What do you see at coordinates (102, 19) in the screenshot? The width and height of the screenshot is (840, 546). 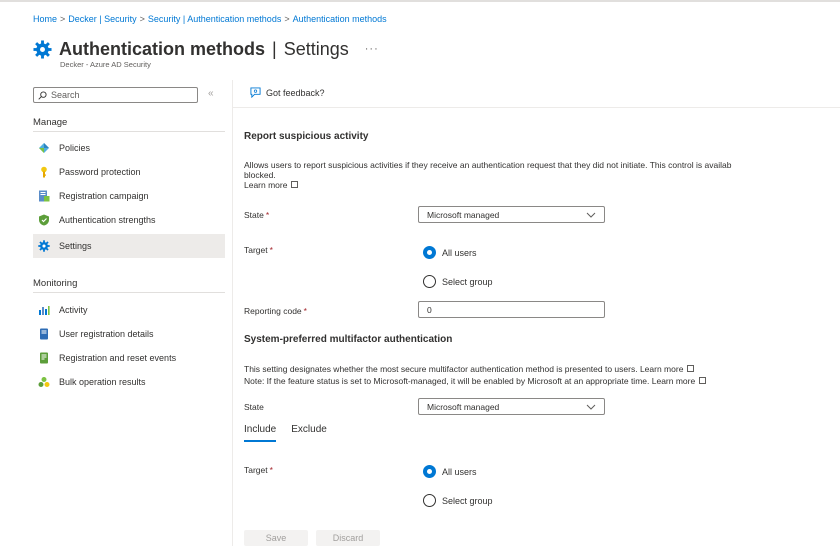 I see `breadcrumb-decker-security: Decker | Security` at bounding box center [102, 19].